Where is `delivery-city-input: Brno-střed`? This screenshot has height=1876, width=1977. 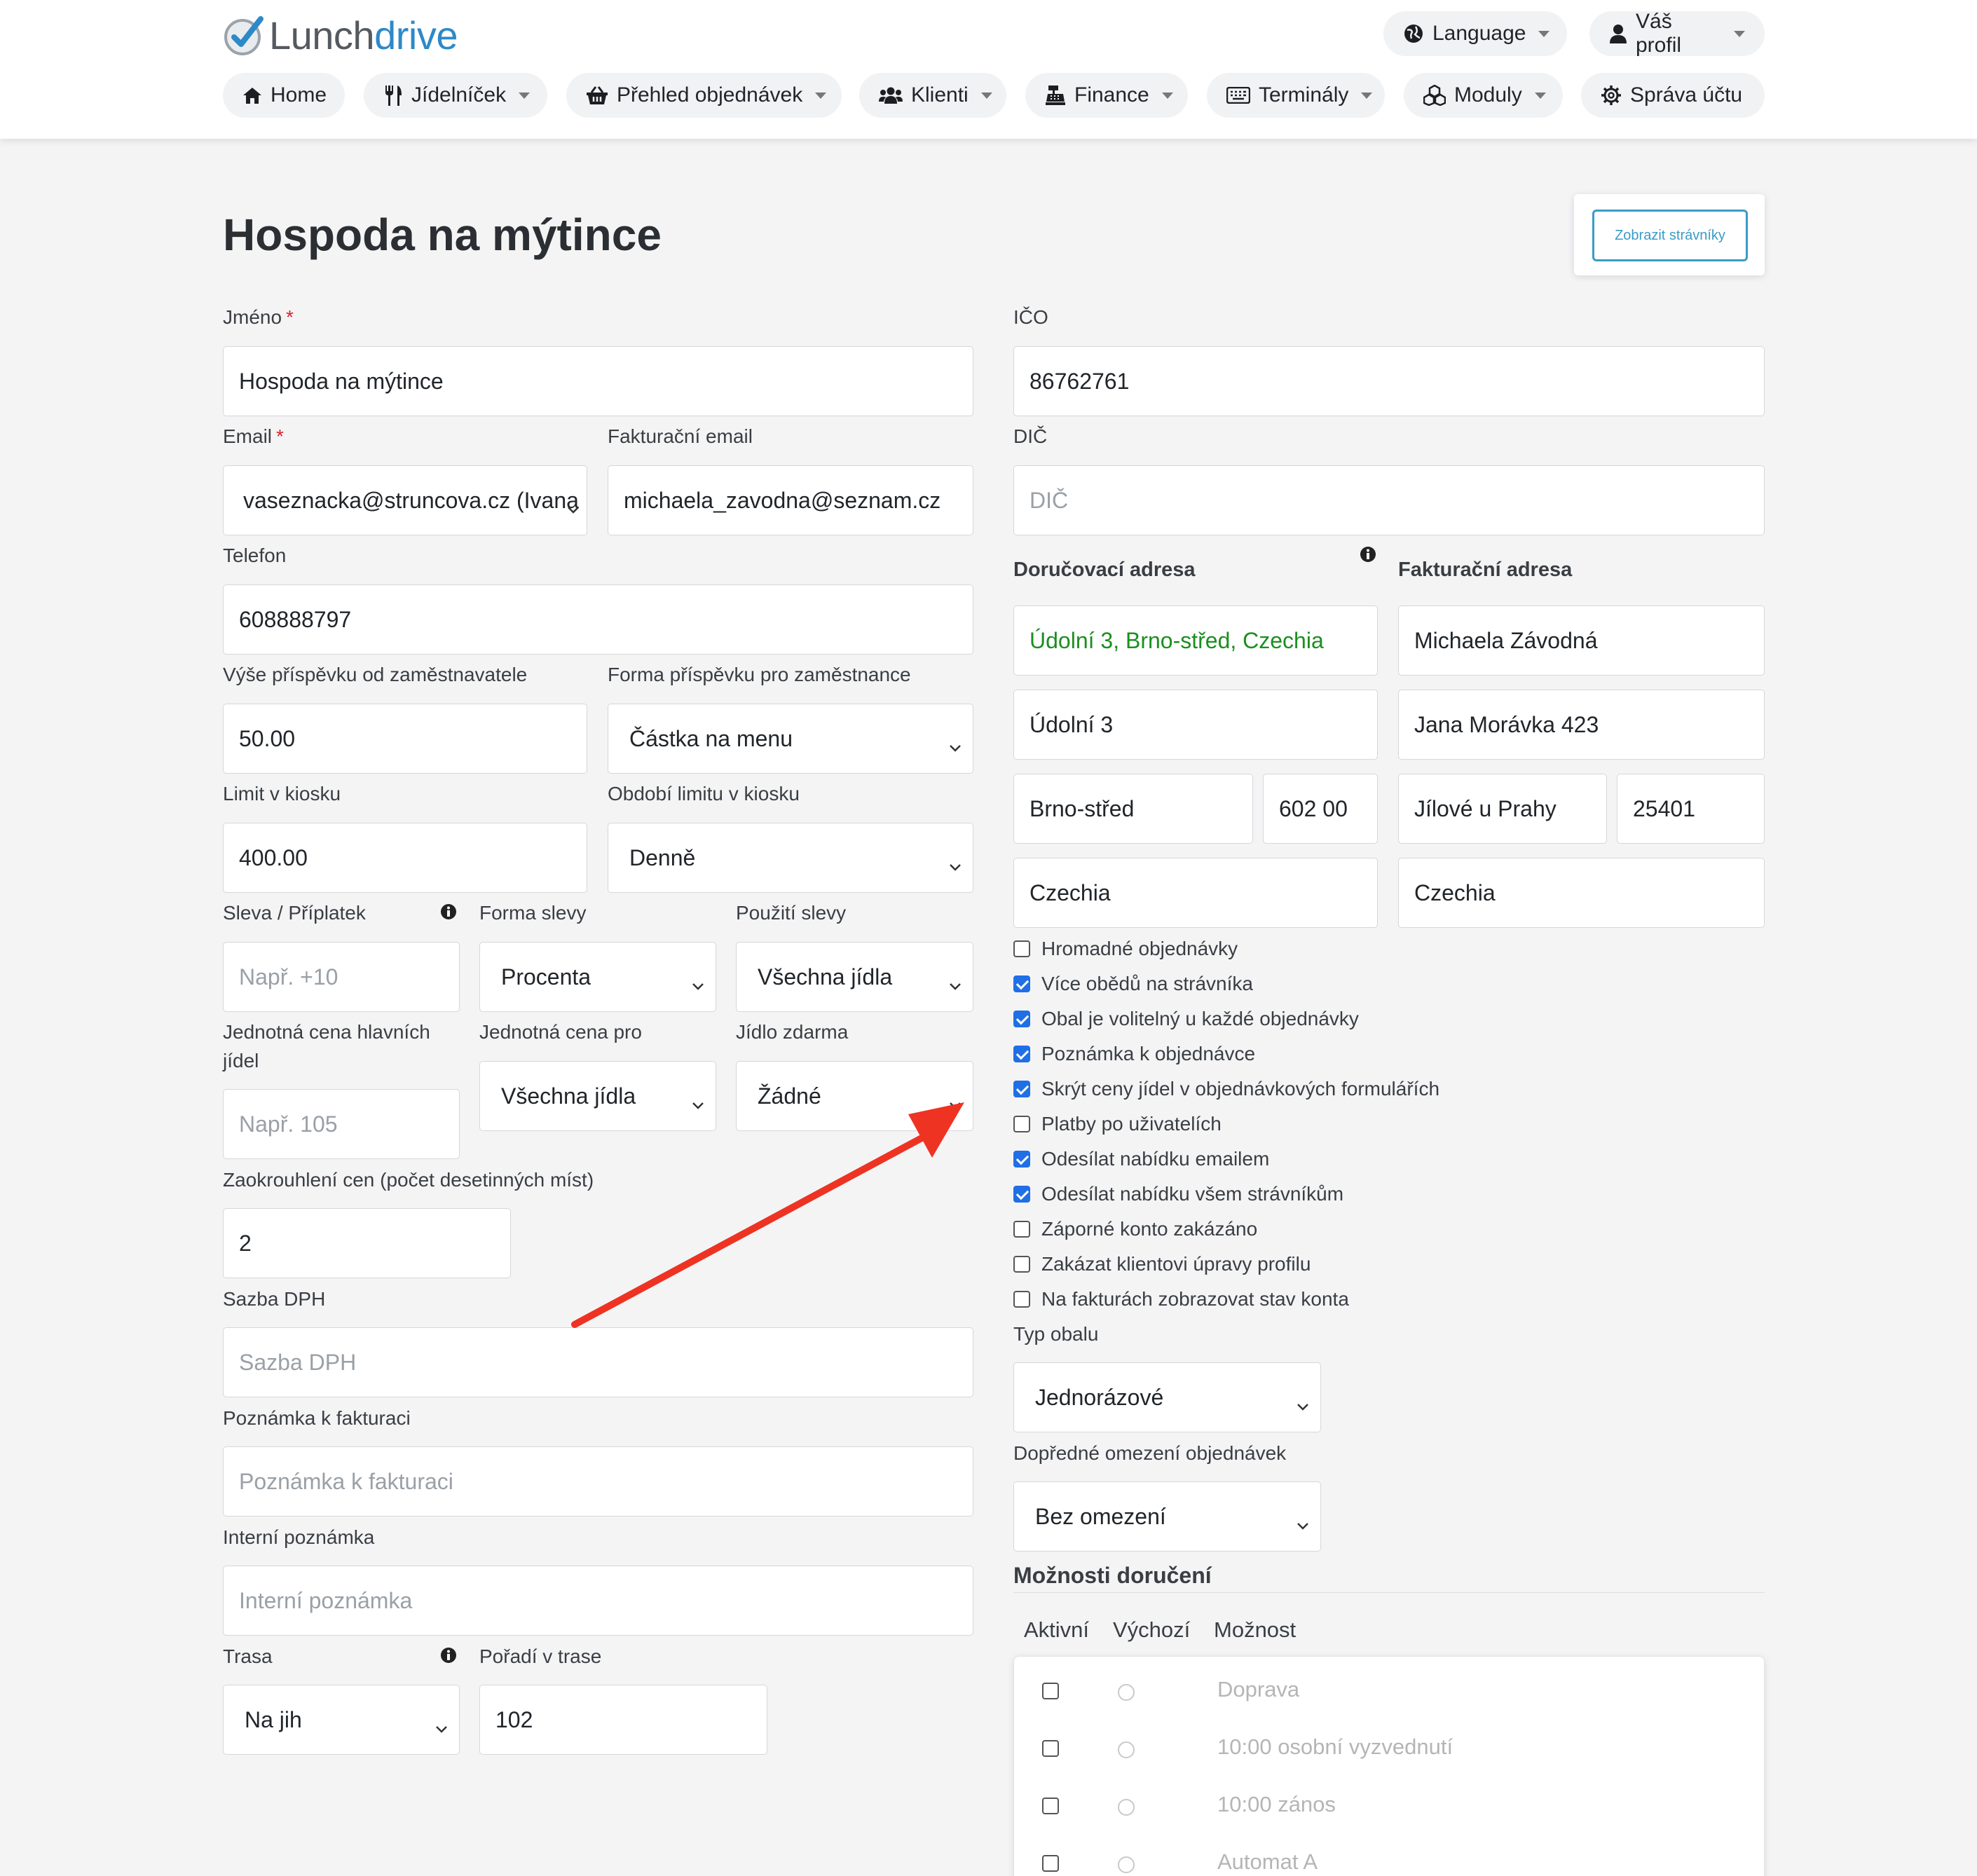
delivery-city-input: Brno-střed is located at coordinates (1133, 809).